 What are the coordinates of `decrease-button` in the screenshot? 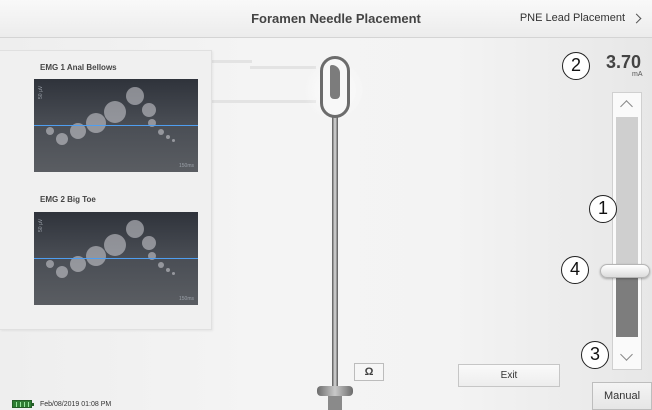 It's located at (627, 358).